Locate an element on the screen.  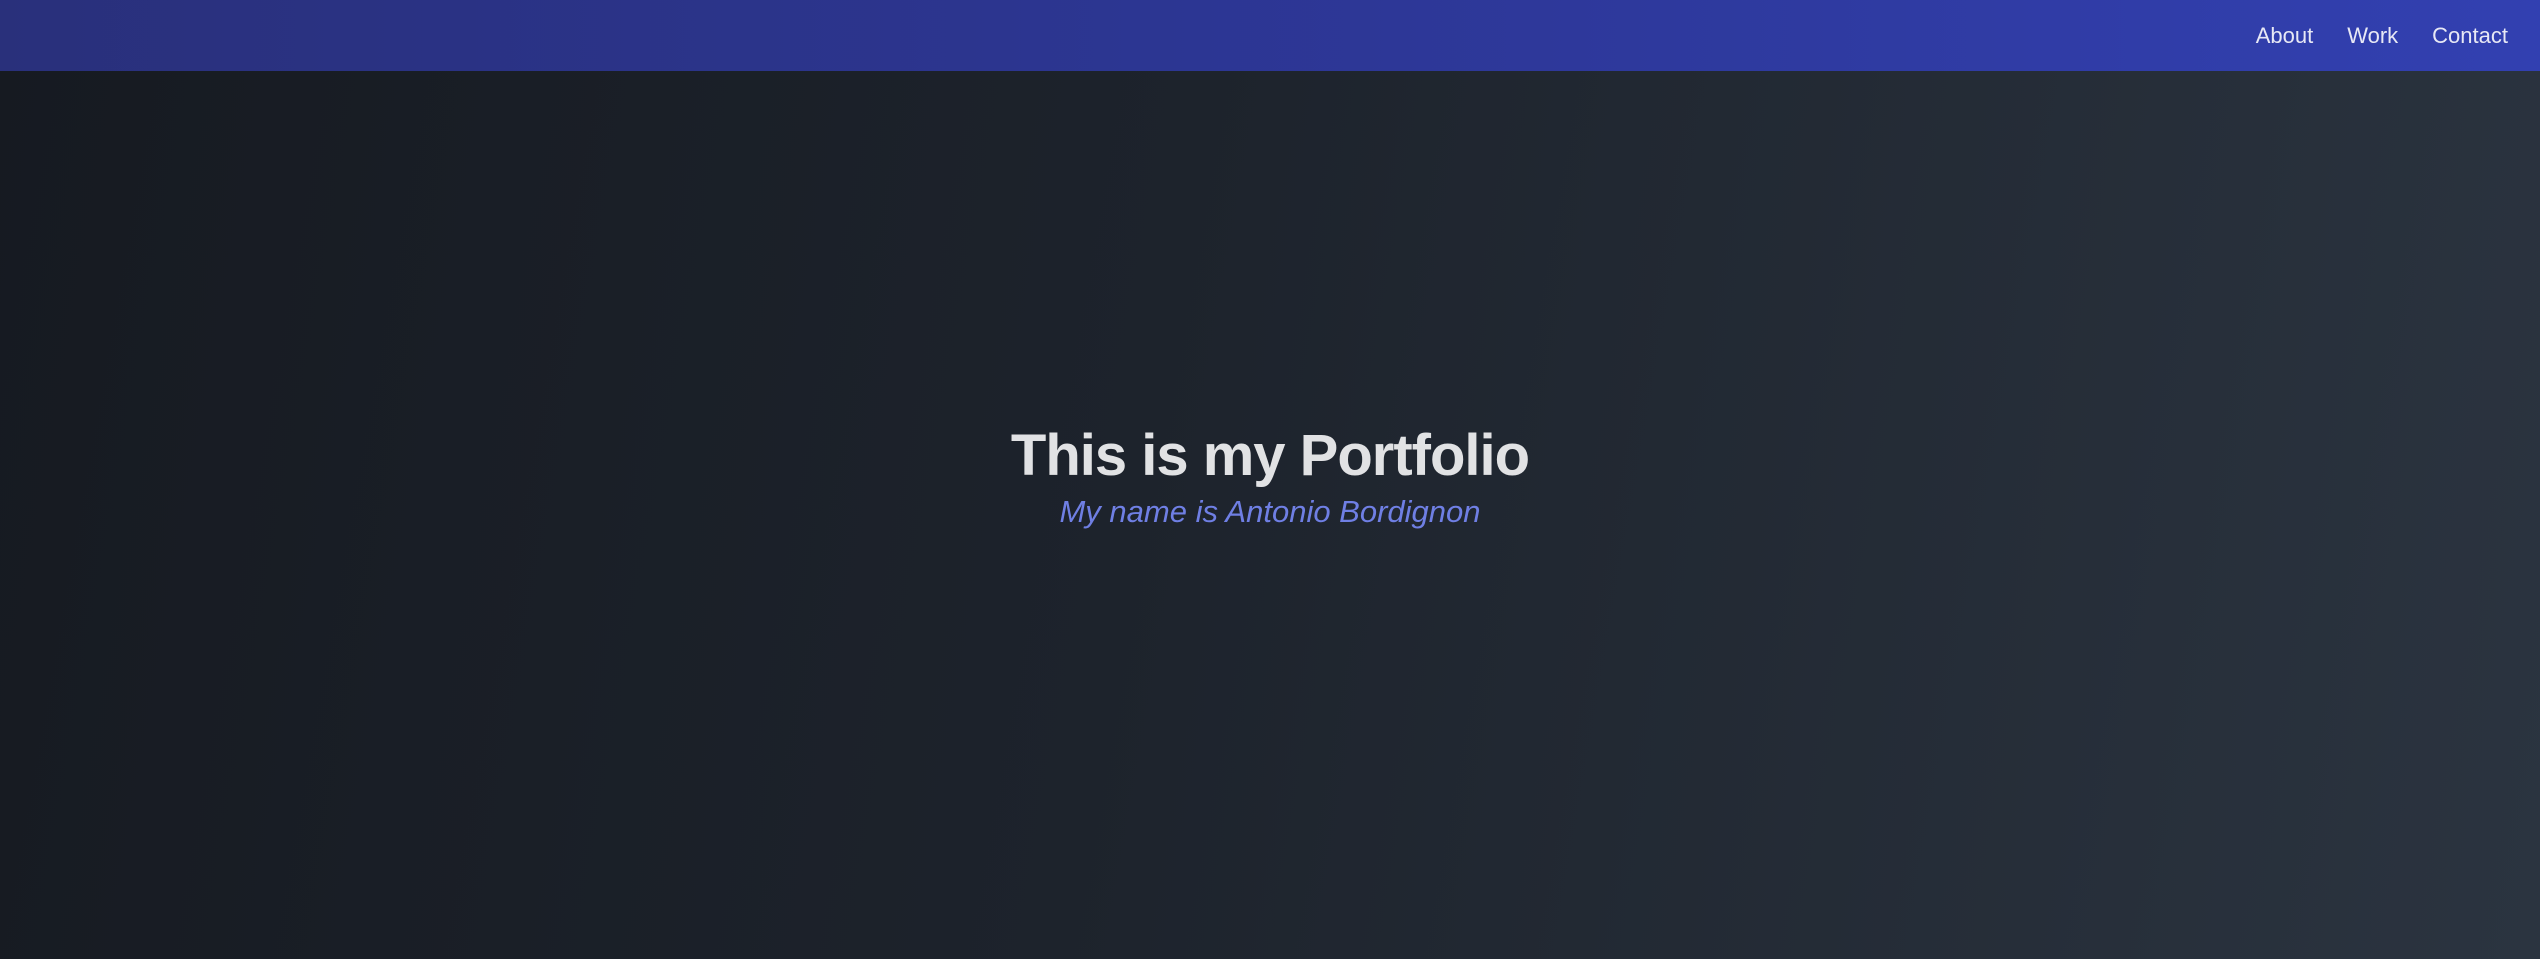
nav-link-contact: Contact is located at coordinates (2470, 35).